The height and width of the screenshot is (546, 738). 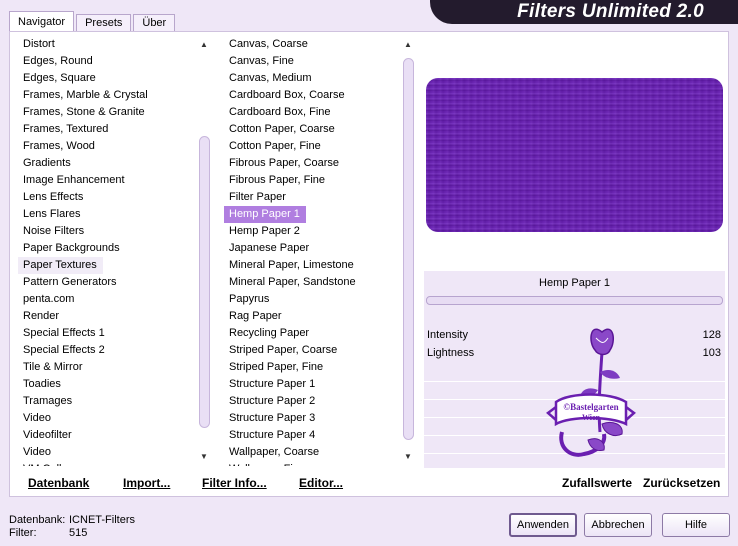 I want to click on list-item: Structure Paper 1, so click(x=314, y=384).